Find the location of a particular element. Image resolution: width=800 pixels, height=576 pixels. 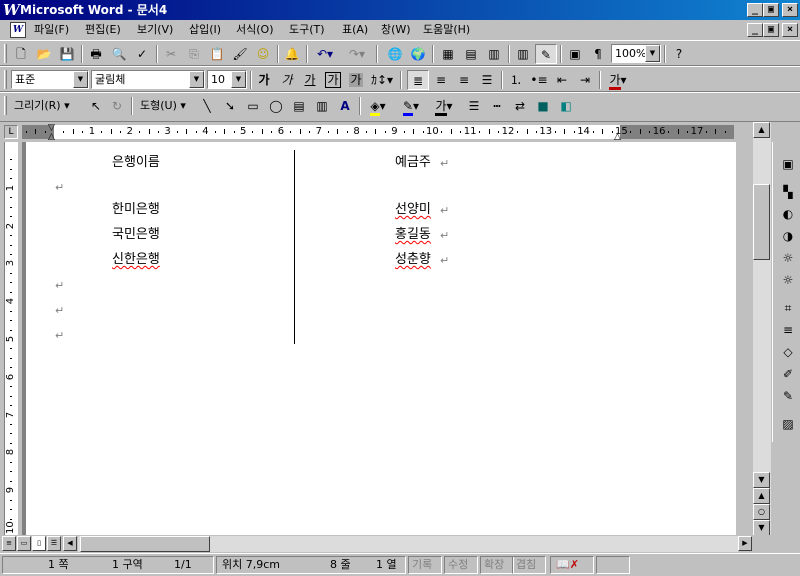

owner-cell: 성춘향 is located at coordinates (413, 260).